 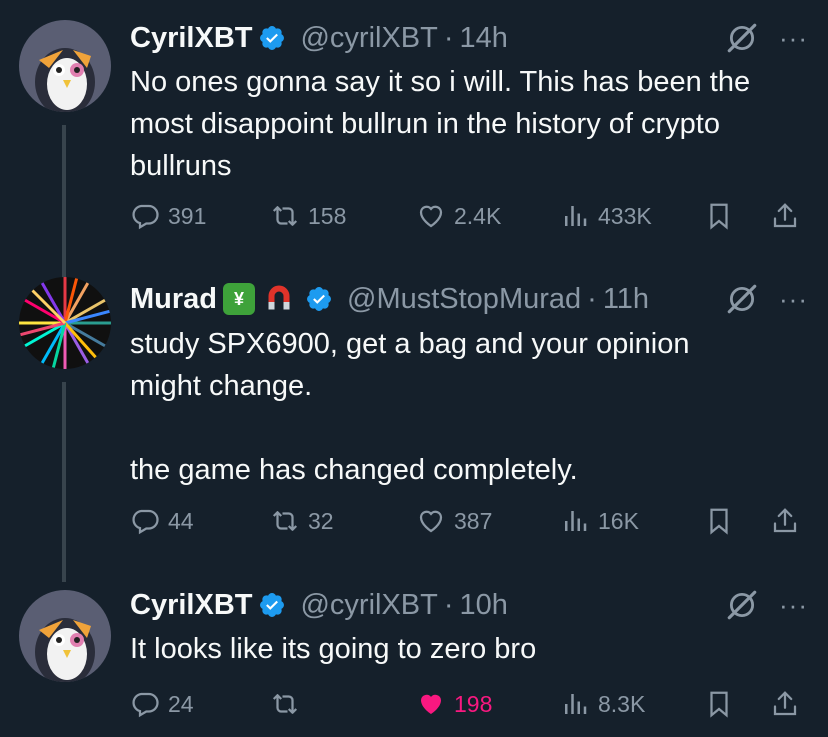 I want to click on tweet-header: CyrilXBT @cyrilXBT · 14h ···, so click(x=469, y=38).